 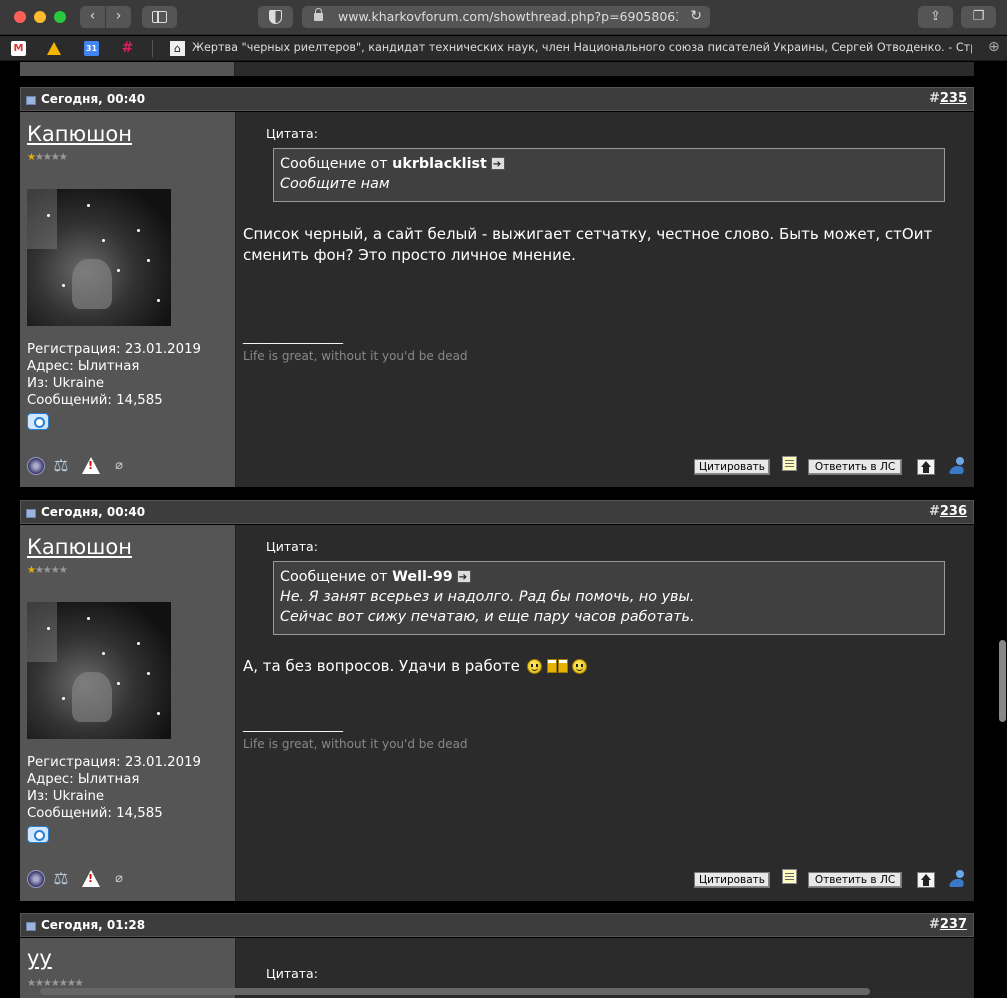 I want to click on beer-emoticon-icon, so click(x=557, y=666).